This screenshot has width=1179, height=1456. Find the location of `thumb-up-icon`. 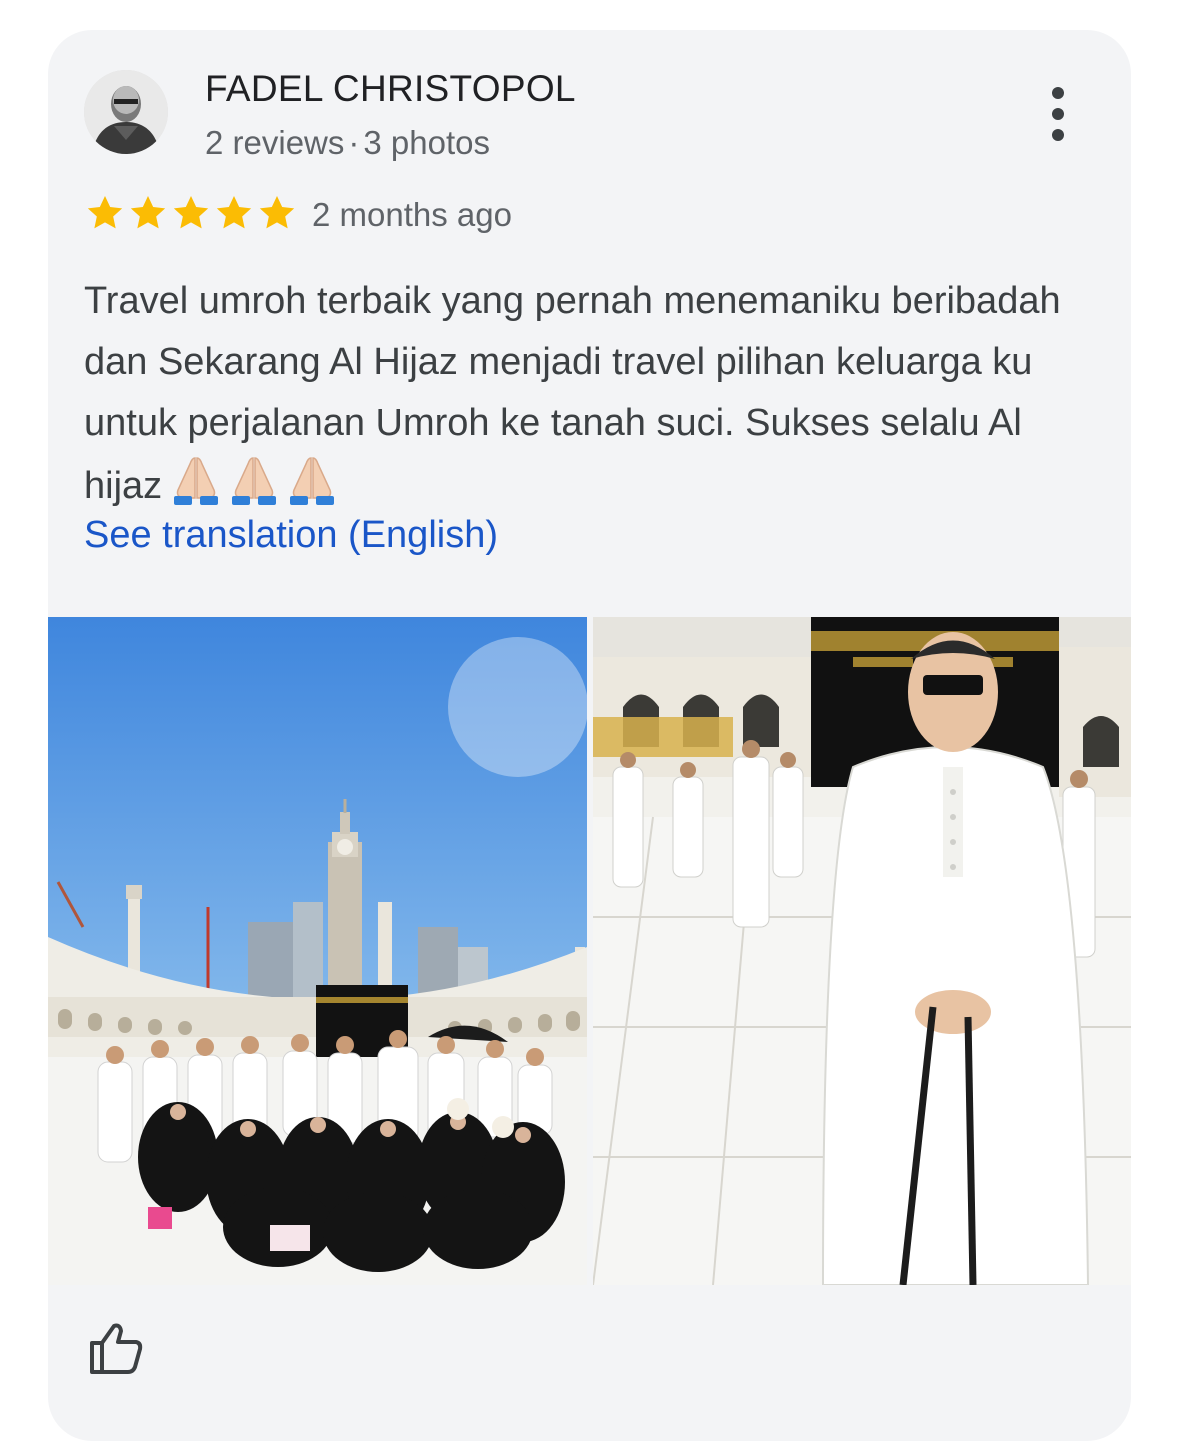

thumb-up-icon is located at coordinates (116, 1348).